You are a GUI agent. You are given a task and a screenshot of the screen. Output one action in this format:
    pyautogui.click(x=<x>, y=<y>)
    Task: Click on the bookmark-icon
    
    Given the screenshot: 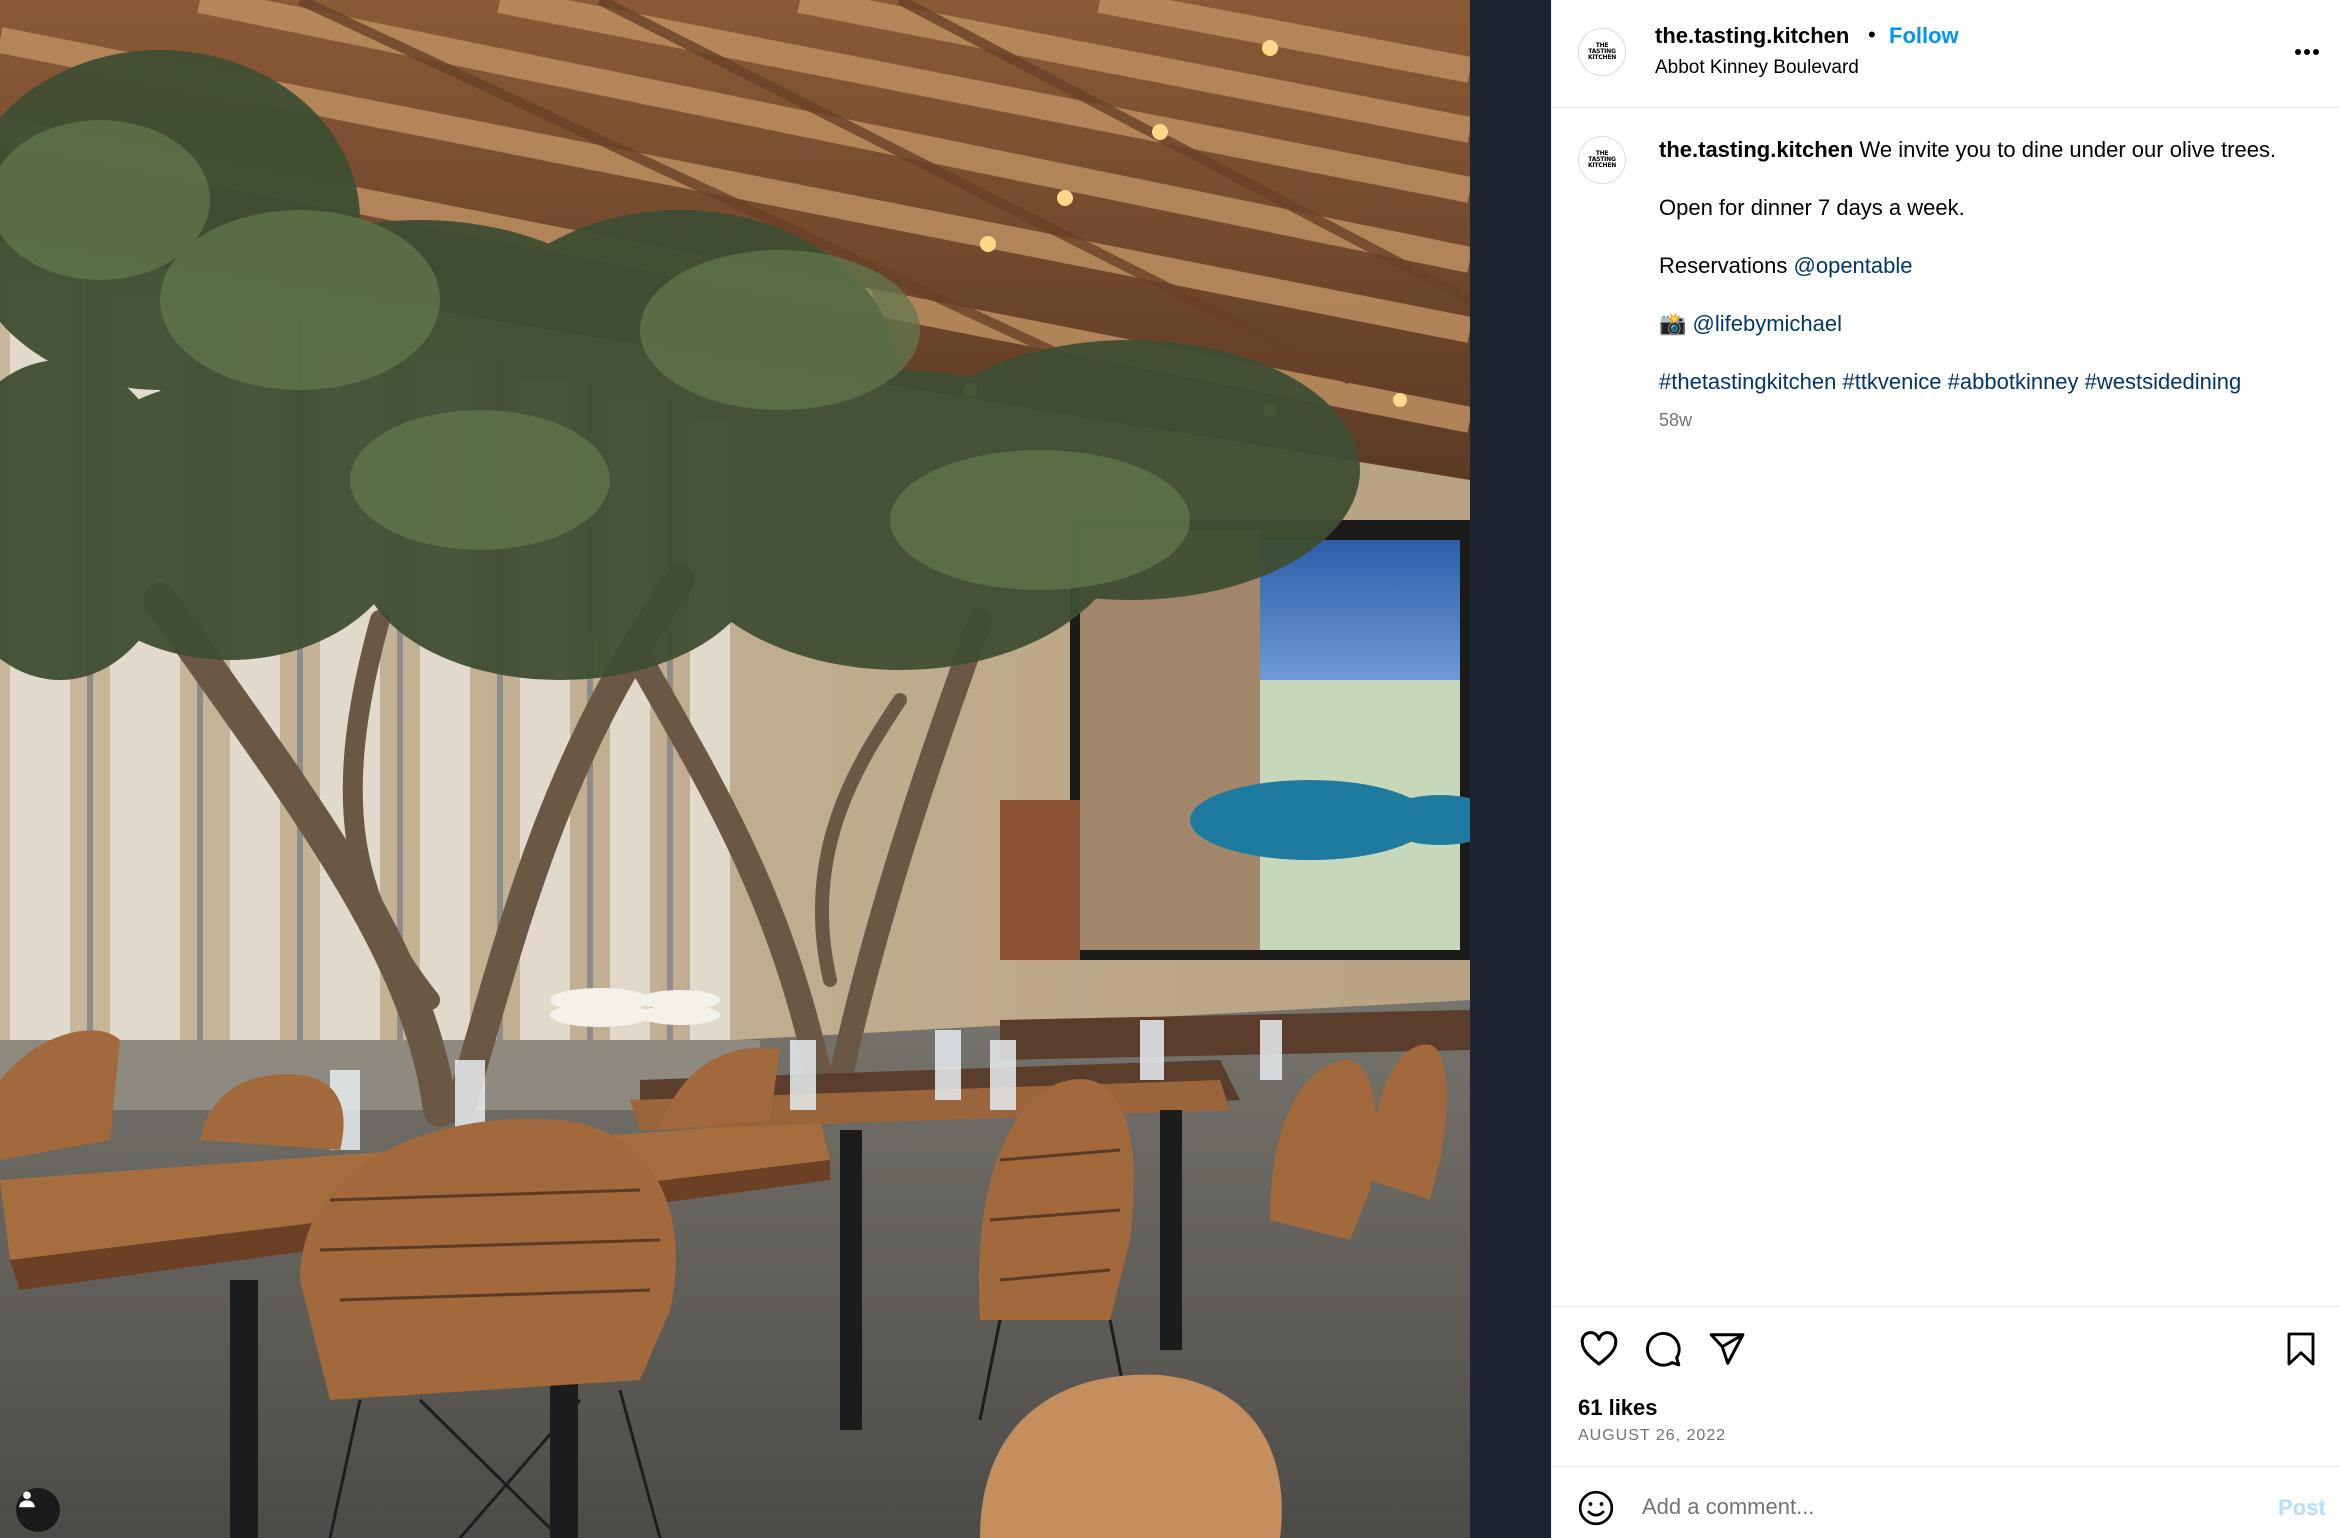 What is the action you would take?
    pyautogui.click(x=2301, y=1351)
    